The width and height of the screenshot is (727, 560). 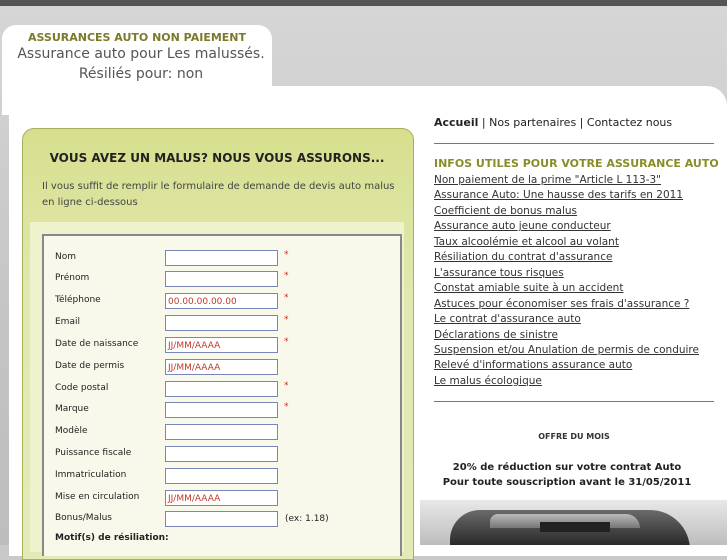 I want to click on field-row-mise-en-circulation: Mise en circulation JJ/MM/AAAA, so click(x=220, y=499).